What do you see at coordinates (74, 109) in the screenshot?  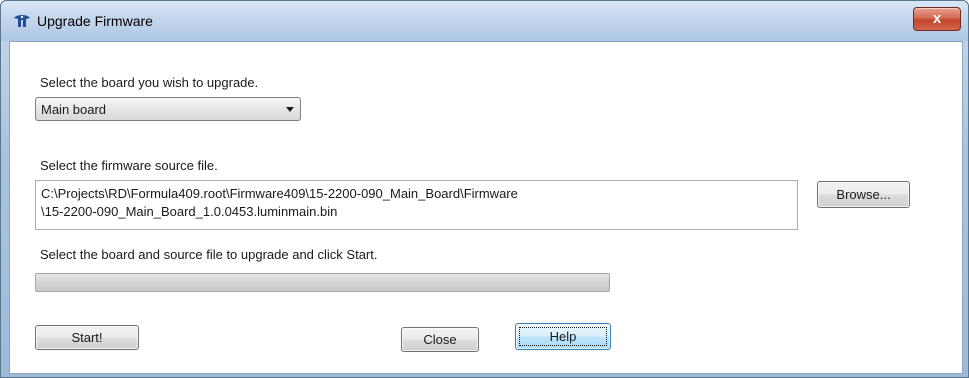 I see `board-select-value: Main board` at bounding box center [74, 109].